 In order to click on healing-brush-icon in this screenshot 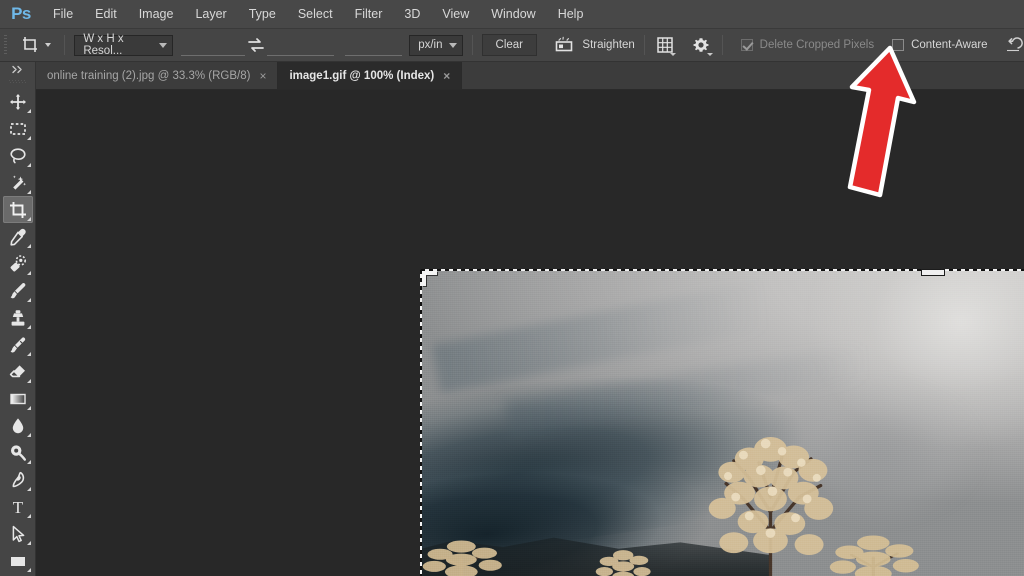, I will do `click(18, 262)`.